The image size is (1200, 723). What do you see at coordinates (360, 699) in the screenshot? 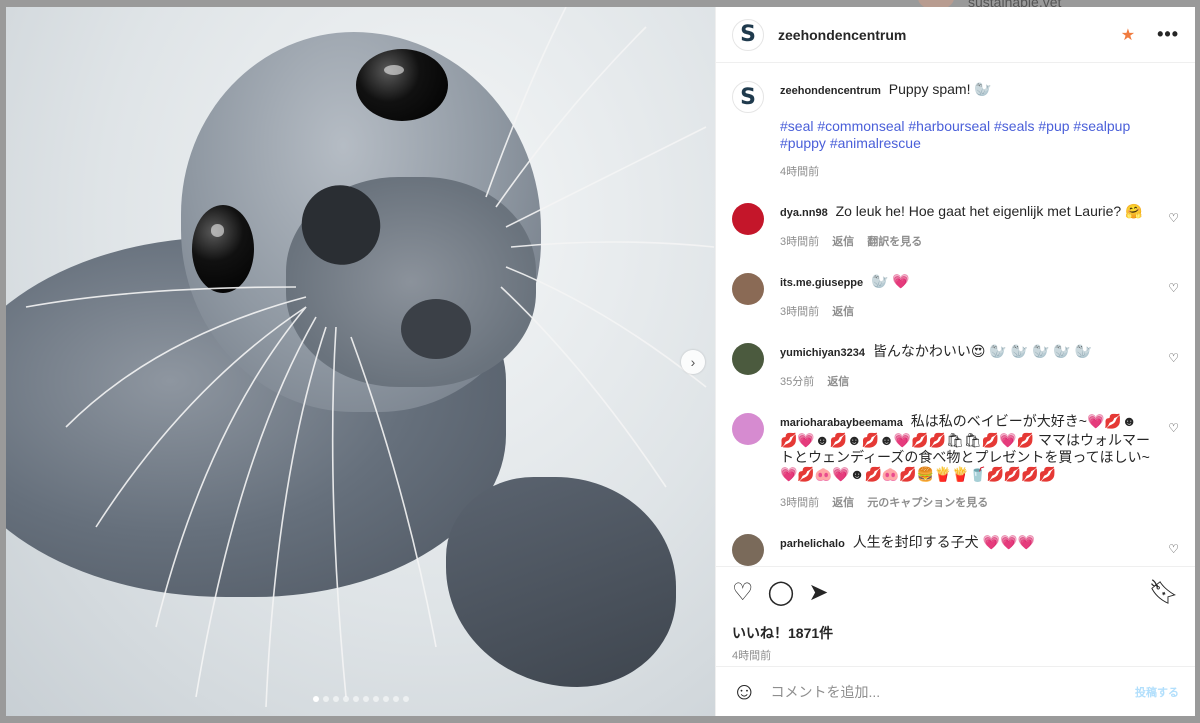
I see `carousel-dots` at bounding box center [360, 699].